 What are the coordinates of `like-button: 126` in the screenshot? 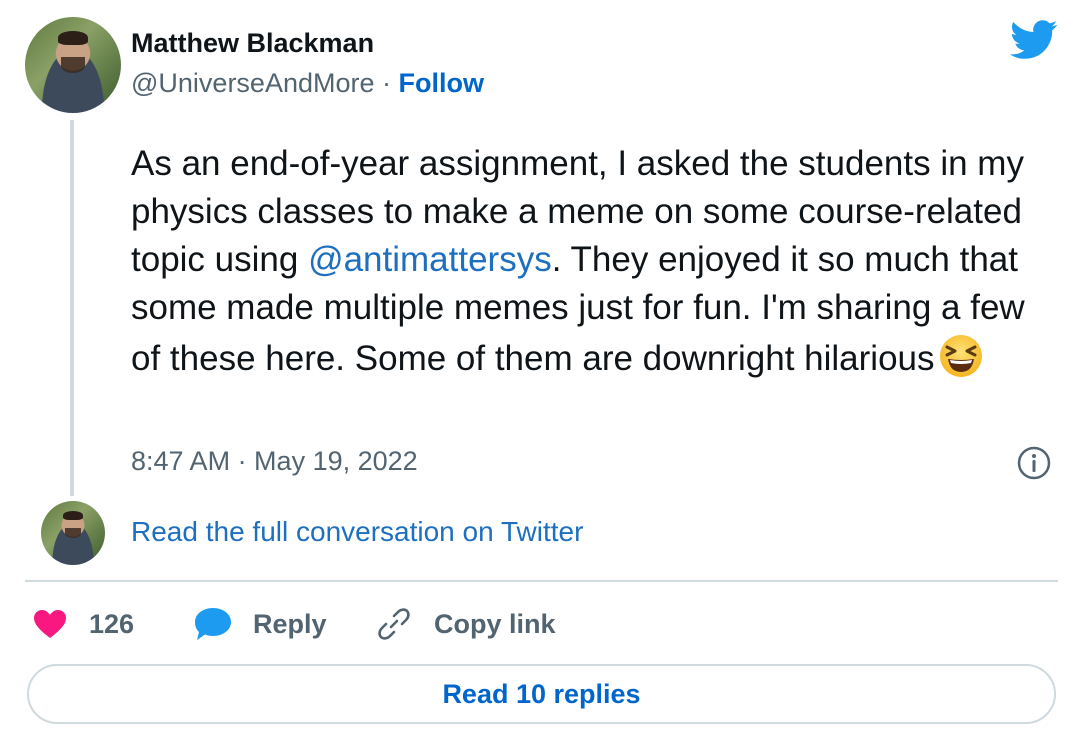 It's located at (83, 624).